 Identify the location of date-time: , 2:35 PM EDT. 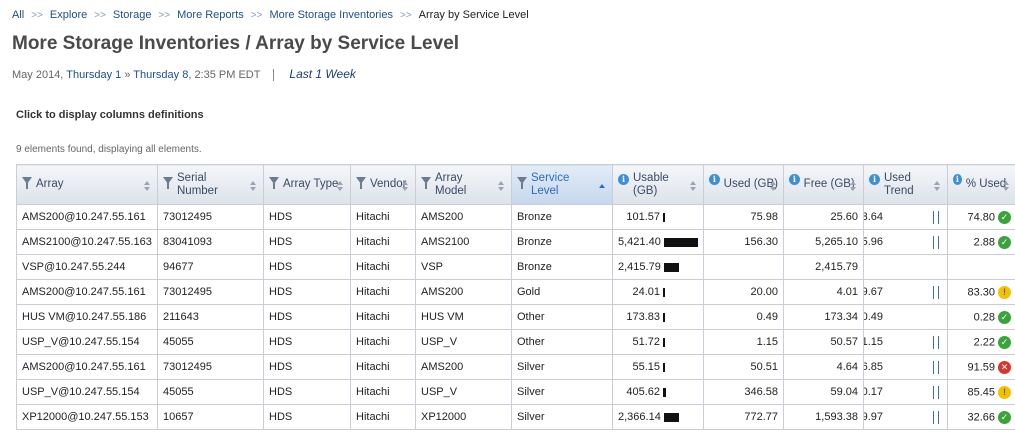
(224, 75).